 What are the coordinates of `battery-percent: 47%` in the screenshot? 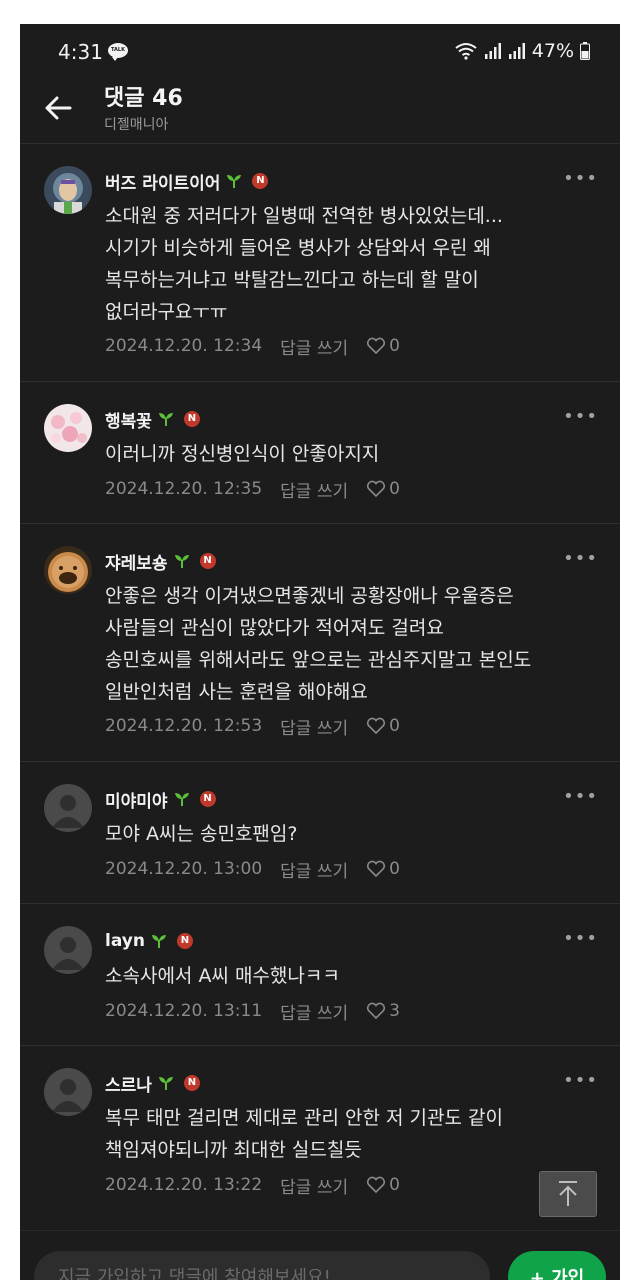 It's located at (552, 51).